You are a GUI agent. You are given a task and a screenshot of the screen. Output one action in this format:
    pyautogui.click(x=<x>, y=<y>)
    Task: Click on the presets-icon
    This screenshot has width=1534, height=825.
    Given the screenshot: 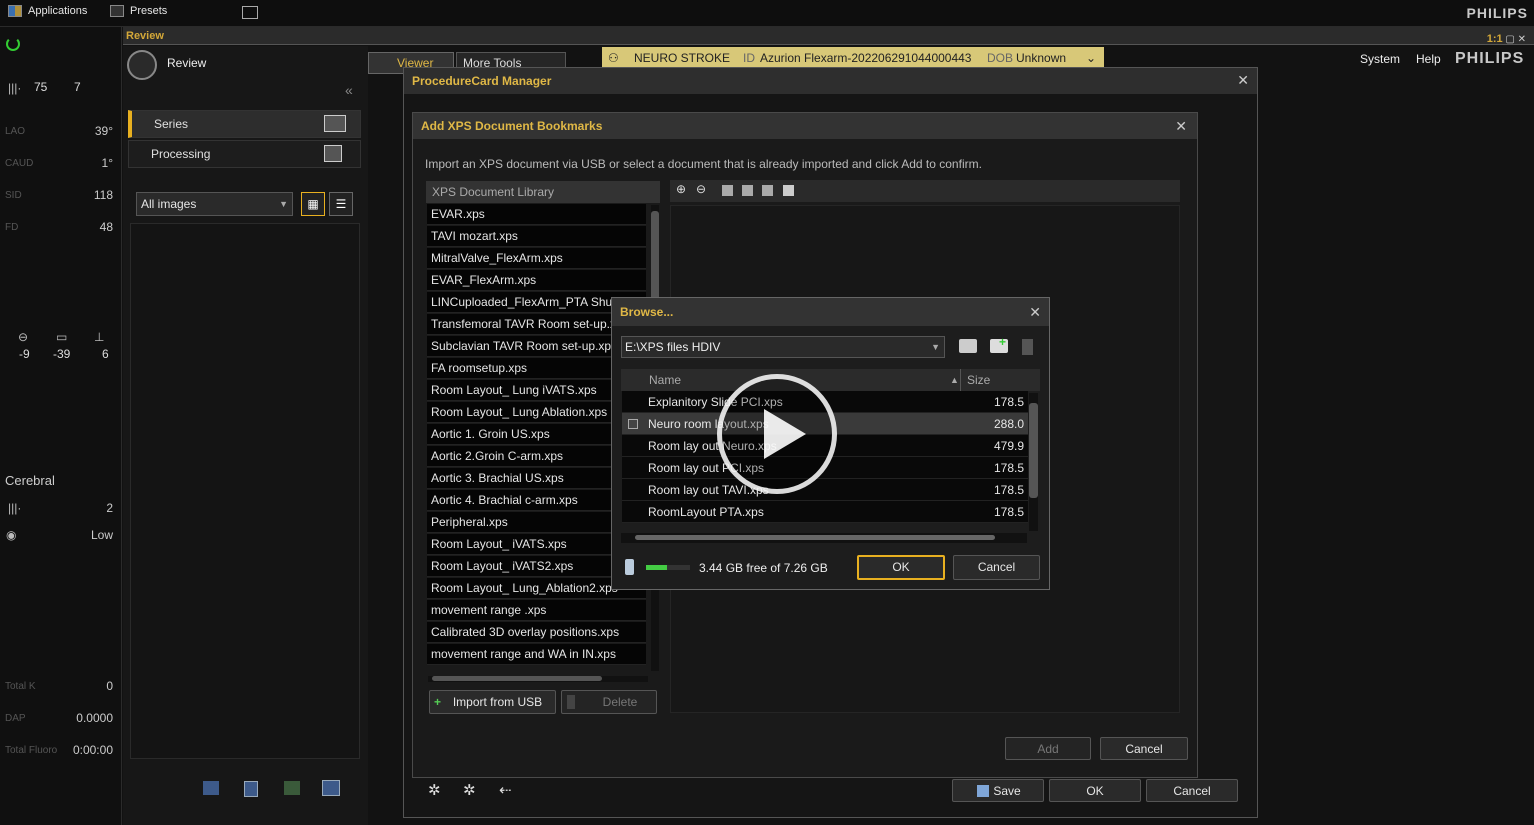 What is the action you would take?
    pyautogui.click(x=117, y=11)
    